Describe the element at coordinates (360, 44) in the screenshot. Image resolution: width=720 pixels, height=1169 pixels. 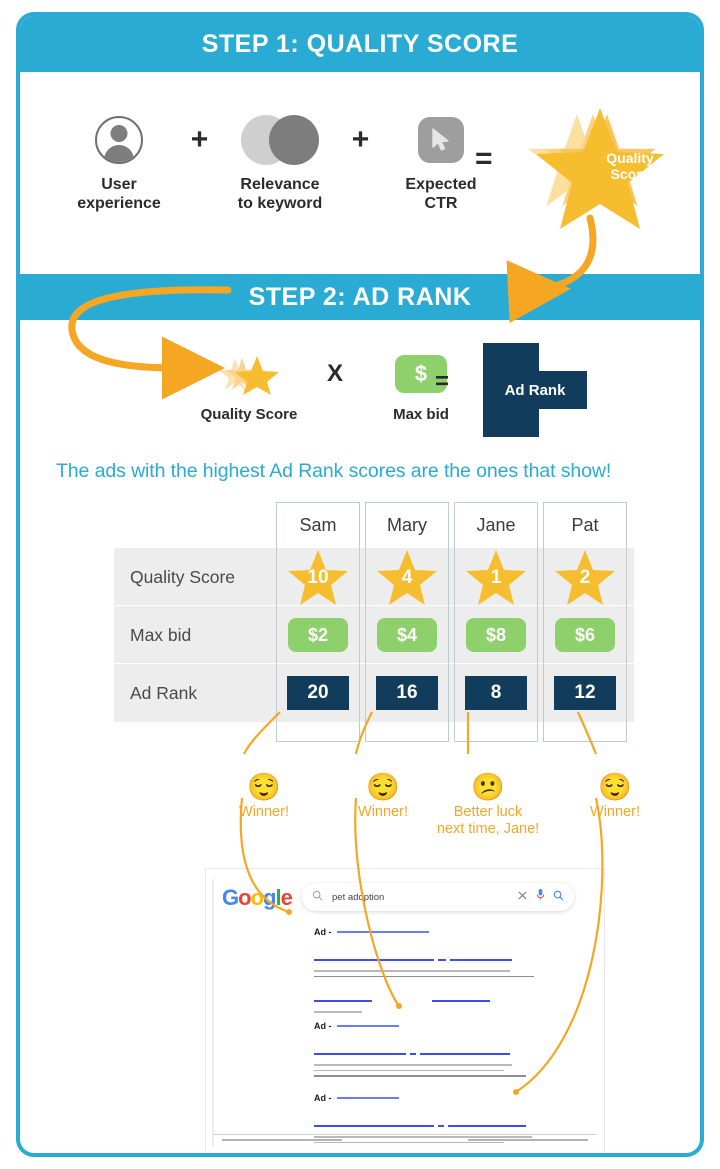
I see `step1-header: STEP 1: QUALITY SCORE` at that location.